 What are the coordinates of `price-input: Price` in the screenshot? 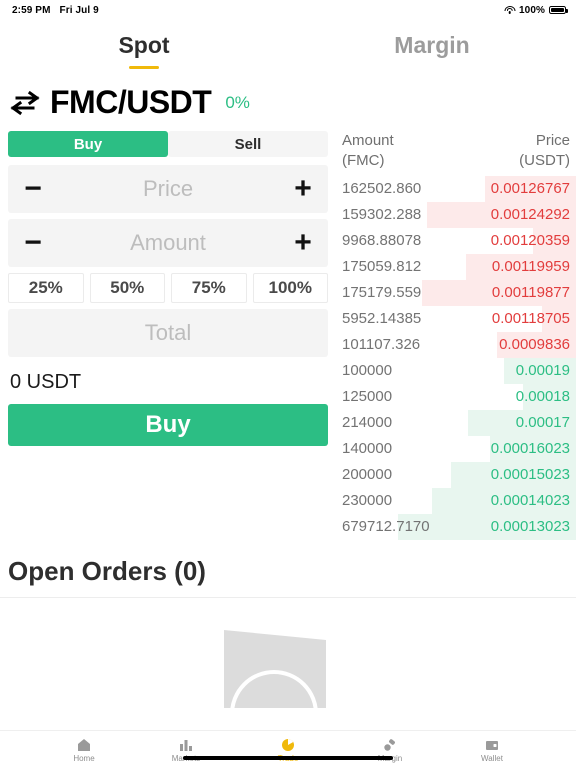 It's located at (168, 189).